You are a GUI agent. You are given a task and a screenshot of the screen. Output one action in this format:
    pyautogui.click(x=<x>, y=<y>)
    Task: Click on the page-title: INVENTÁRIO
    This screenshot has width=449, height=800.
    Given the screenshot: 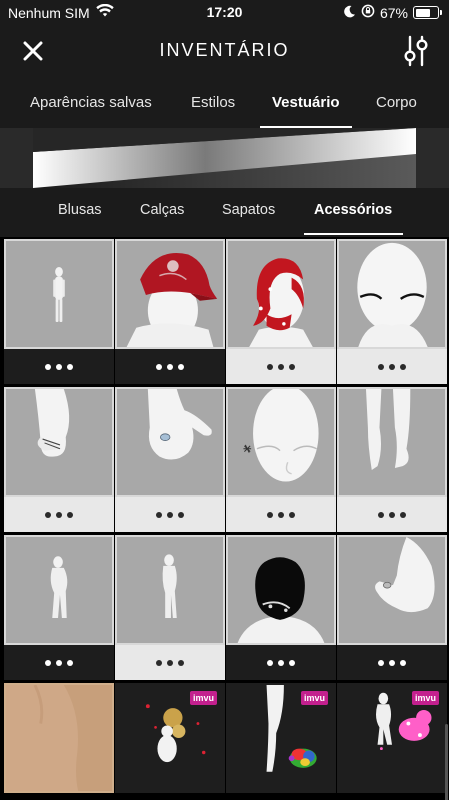 What is the action you would take?
    pyautogui.click(x=224, y=50)
    